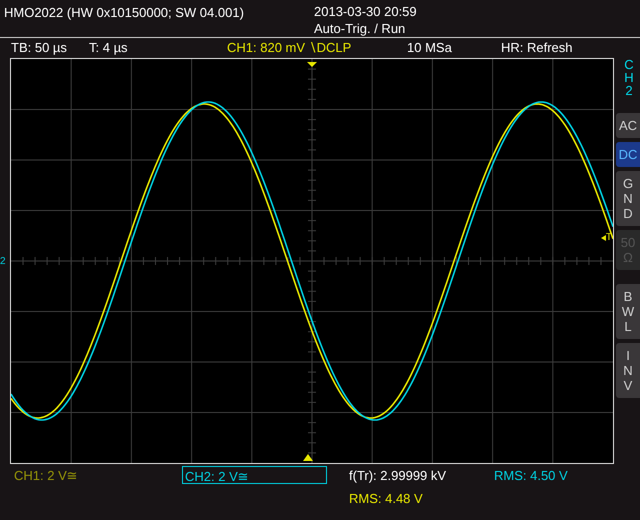 The image size is (640, 520). I want to click on coupling-menu-button: AC, so click(628, 125).